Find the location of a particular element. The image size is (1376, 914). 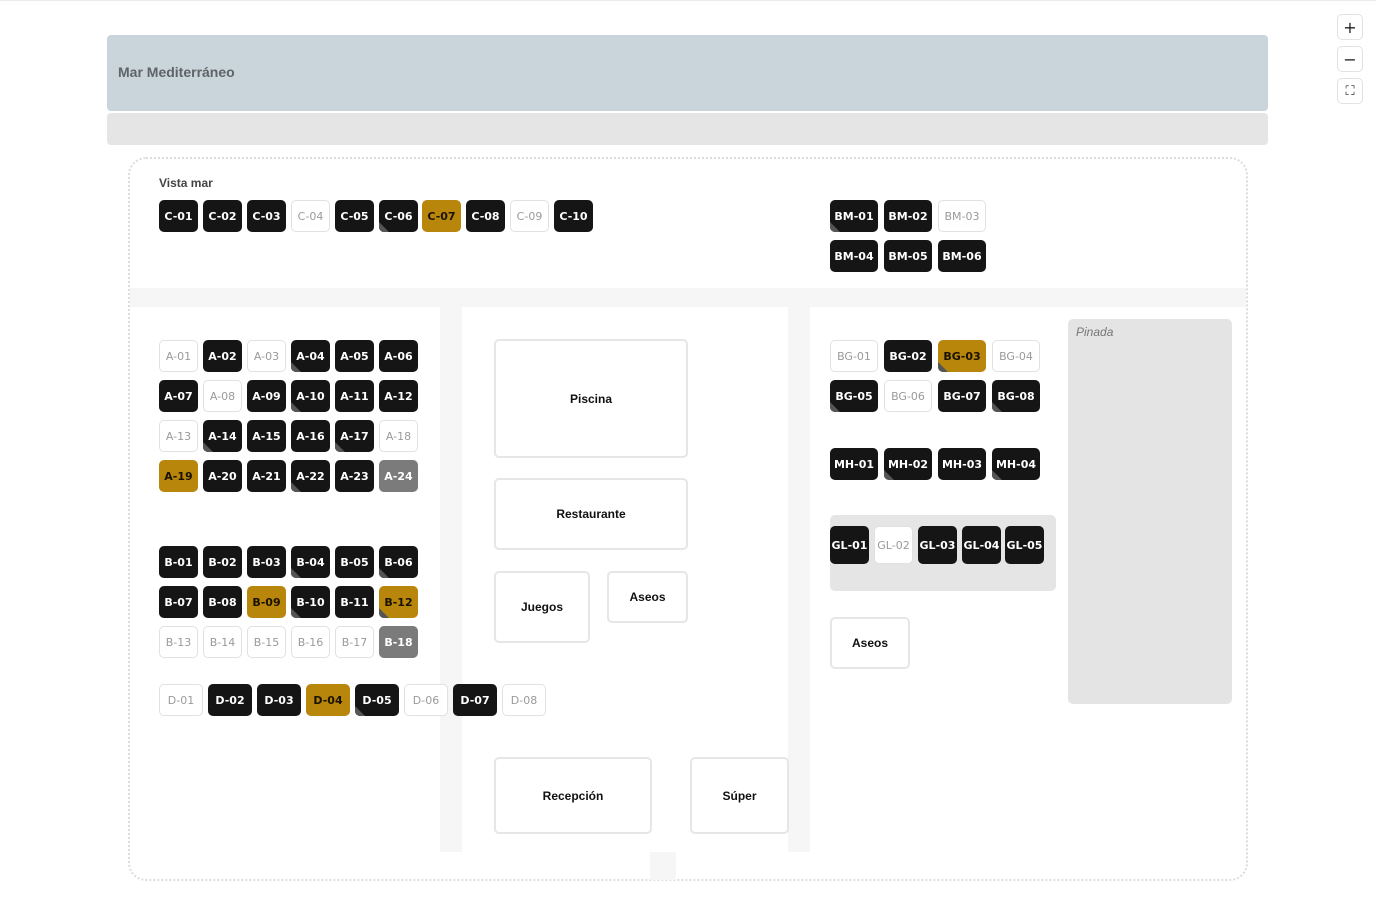

beach-strip is located at coordinates (687, 129).